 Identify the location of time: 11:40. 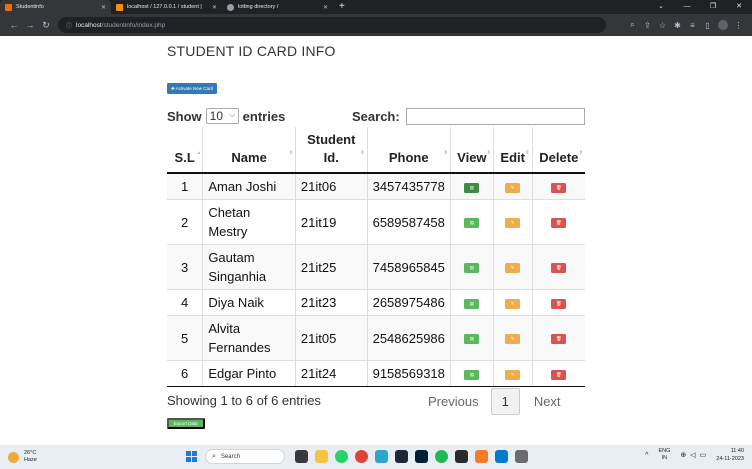
(737, 451).